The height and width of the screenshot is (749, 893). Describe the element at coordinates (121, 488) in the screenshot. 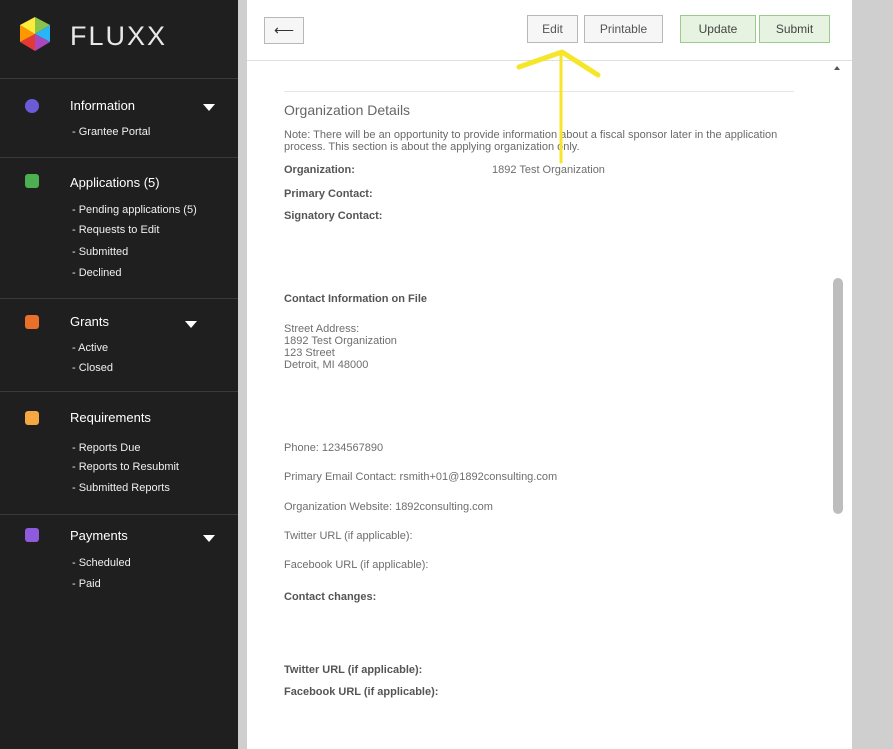

I see `sidebar-item-submitted-reports: - Submitted Reports` at that location.